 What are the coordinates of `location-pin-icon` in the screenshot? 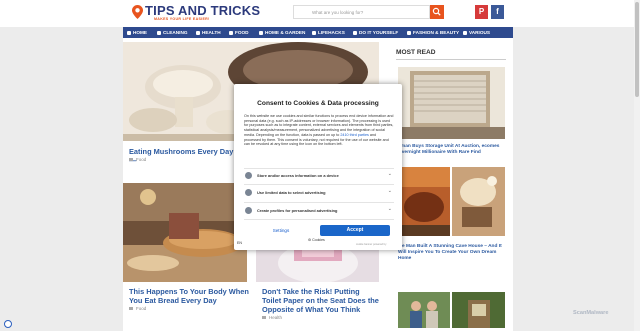 It's located at (137, 12).